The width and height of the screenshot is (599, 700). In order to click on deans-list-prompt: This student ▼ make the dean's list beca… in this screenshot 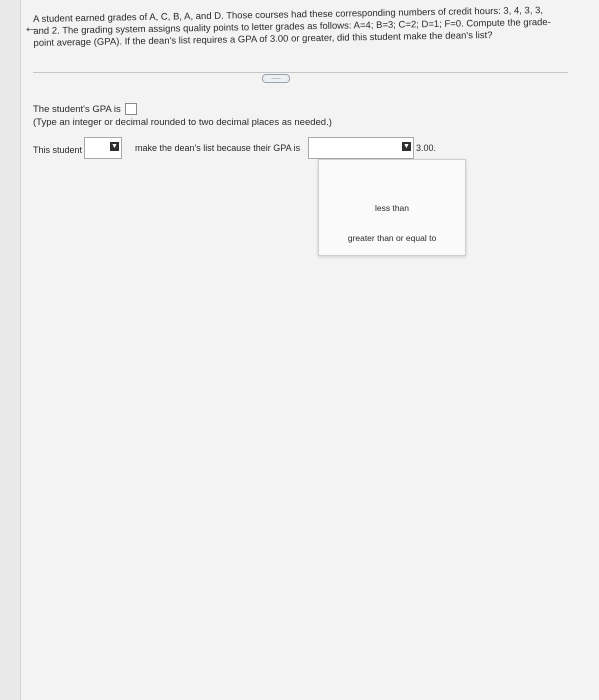, I will do `click(243, 148)`.